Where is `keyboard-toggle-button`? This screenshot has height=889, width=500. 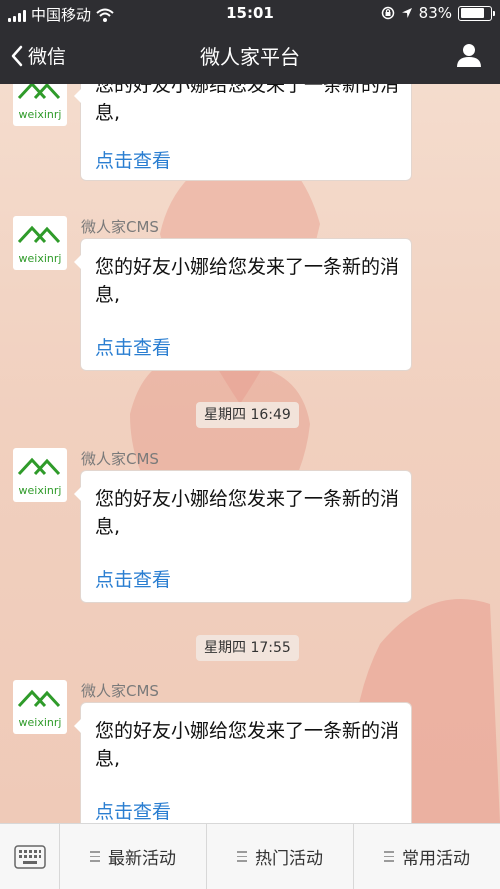
keyboard-toggle-button is located at coordinates (30, 856).